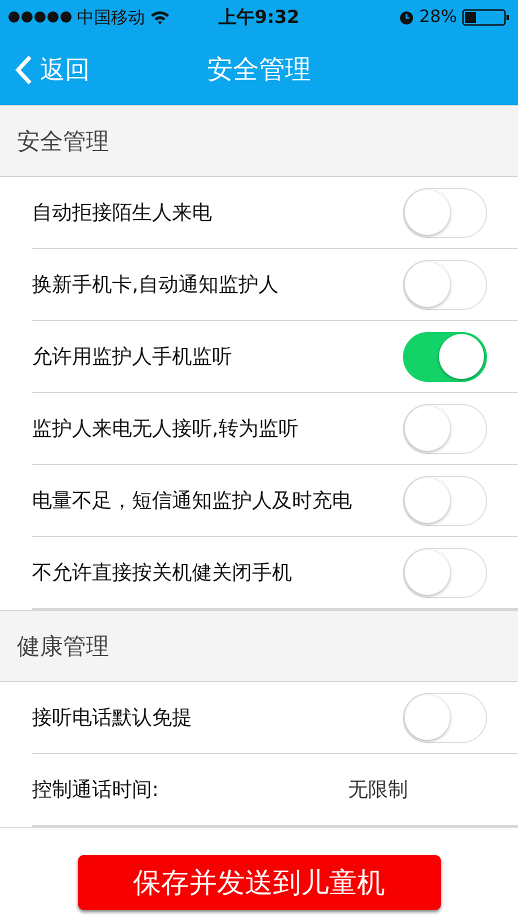 The width and height of the screenshot is (518, 920). I want to click on battery-percent: 28%, so click(438, 17).